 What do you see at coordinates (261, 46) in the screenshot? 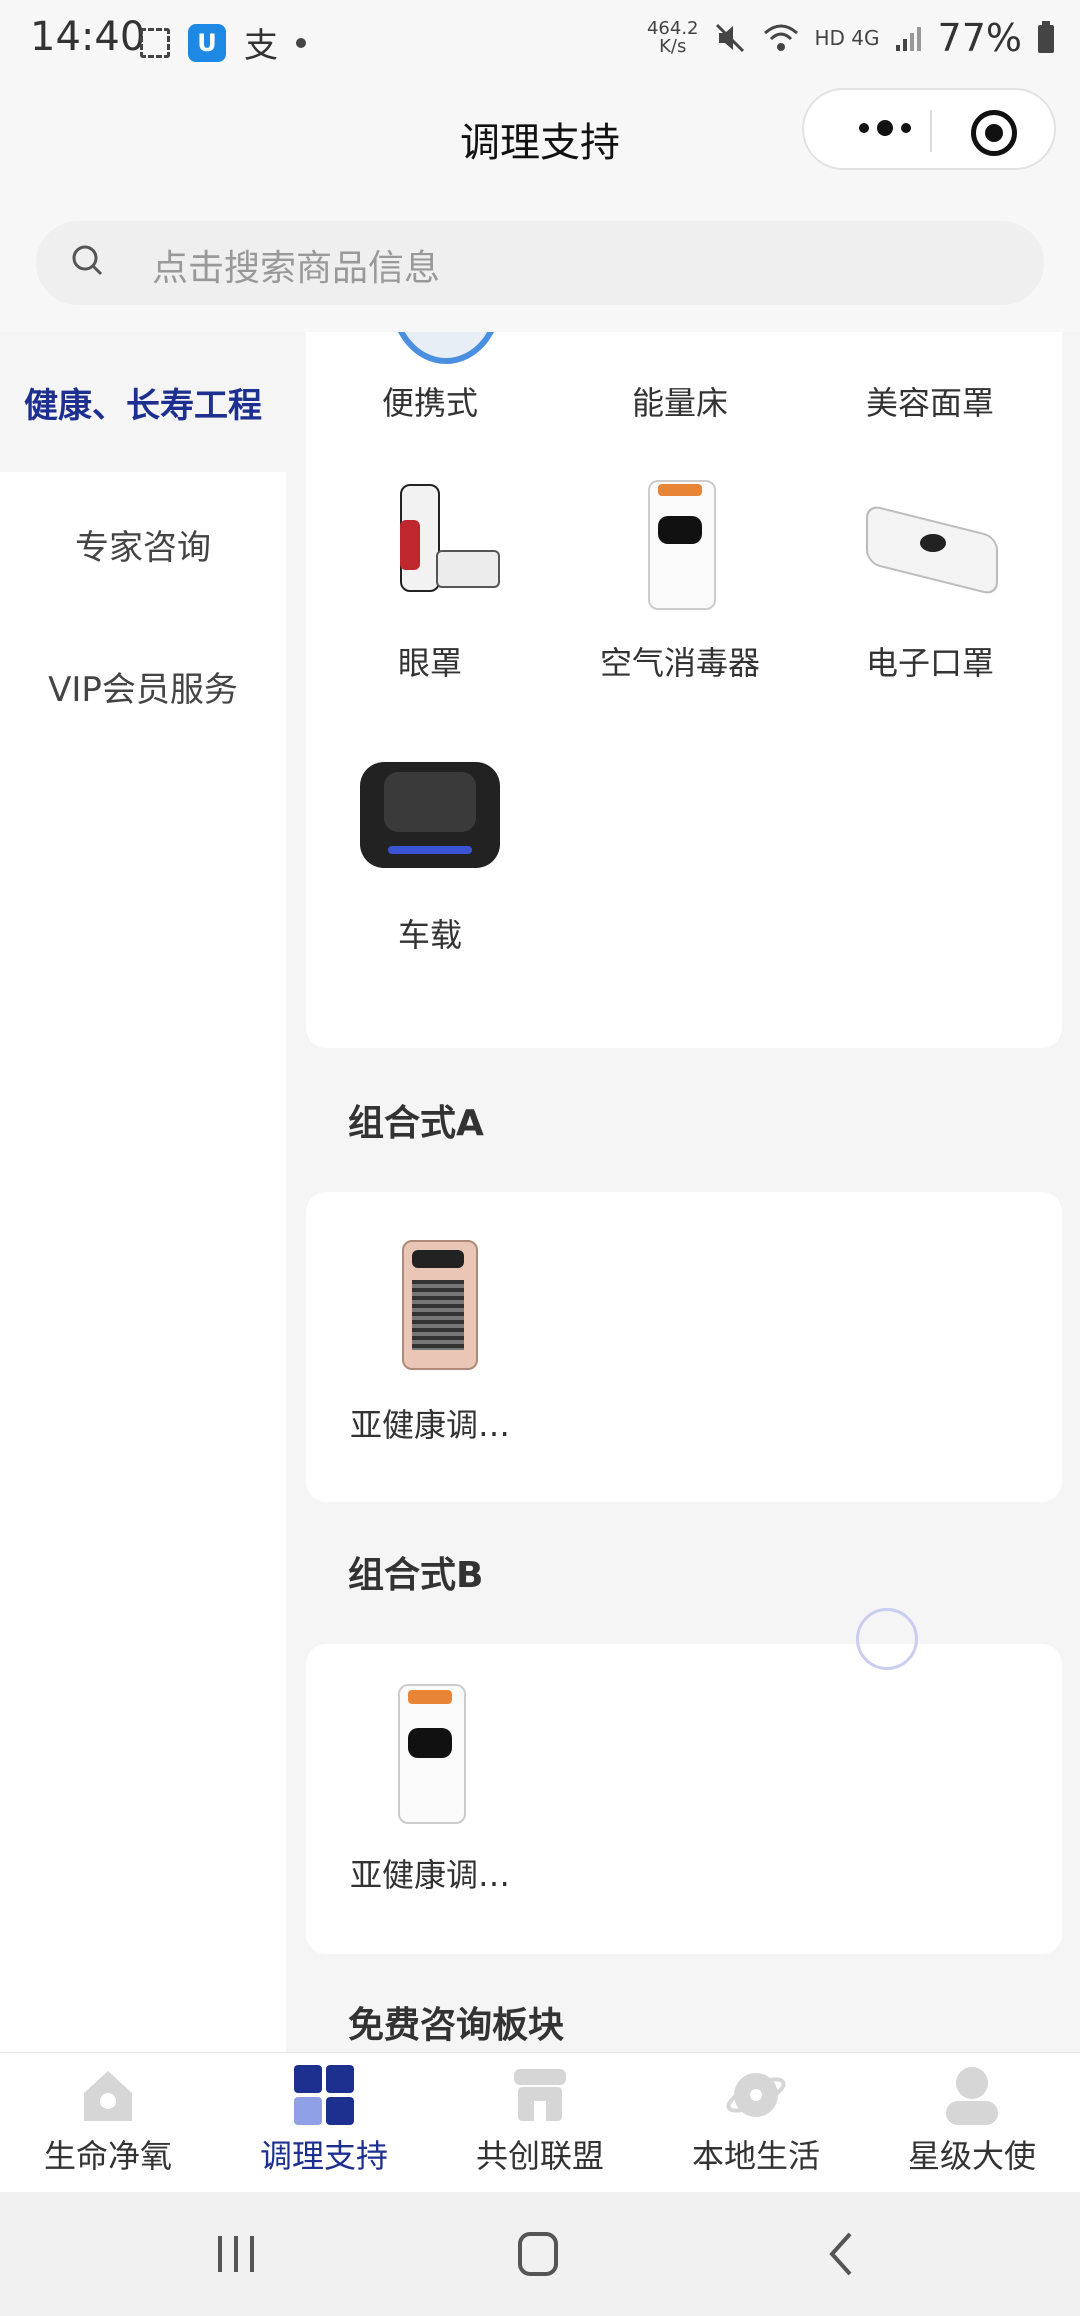
I see `alipay-icon: 支` at bounding box center [261, 46].